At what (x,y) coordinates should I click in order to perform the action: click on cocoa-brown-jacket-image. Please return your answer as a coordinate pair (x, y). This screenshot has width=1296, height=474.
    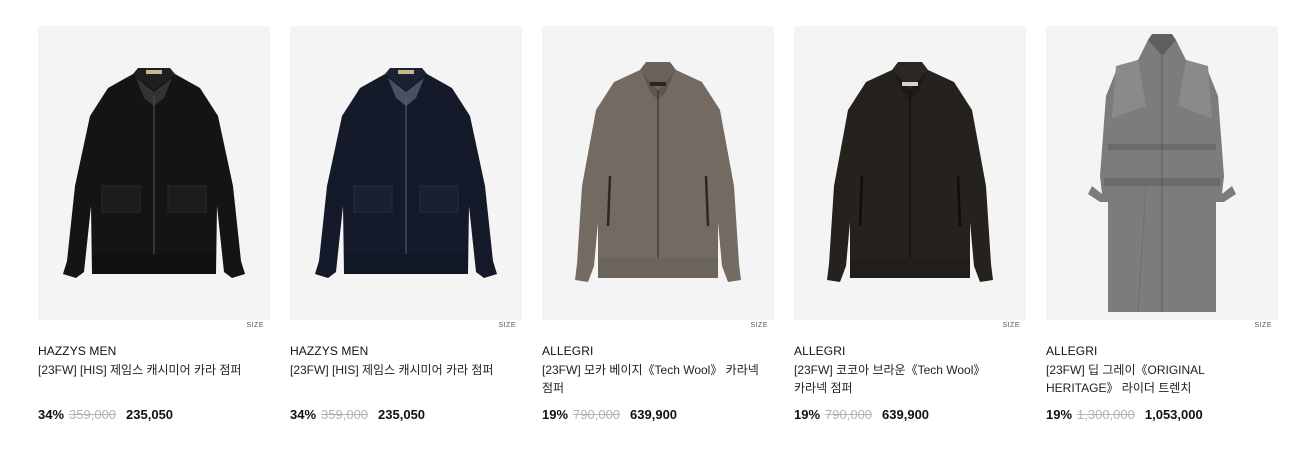
    Looking at the image, I should click on (910, 172).